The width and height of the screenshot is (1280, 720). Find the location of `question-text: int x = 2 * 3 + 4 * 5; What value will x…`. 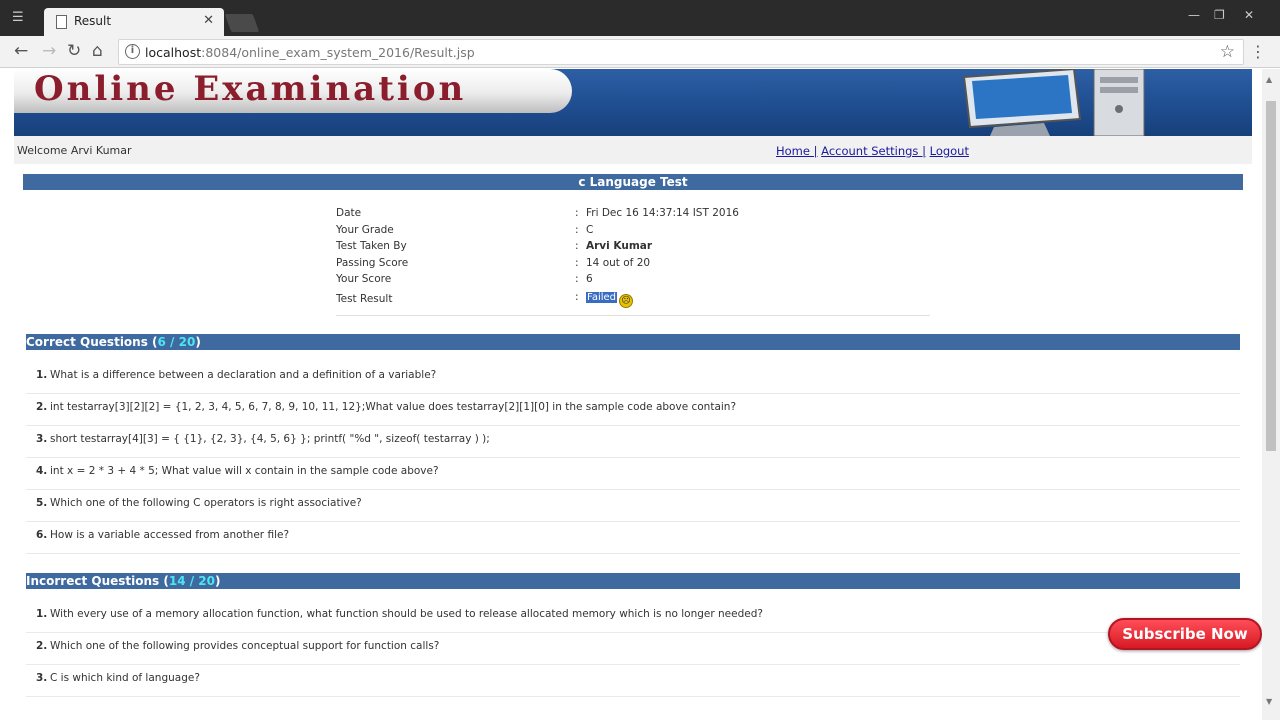

question-text: int x = 2 * 3 + 4 * 5; What value will x… is located at coordinates (244, 471).